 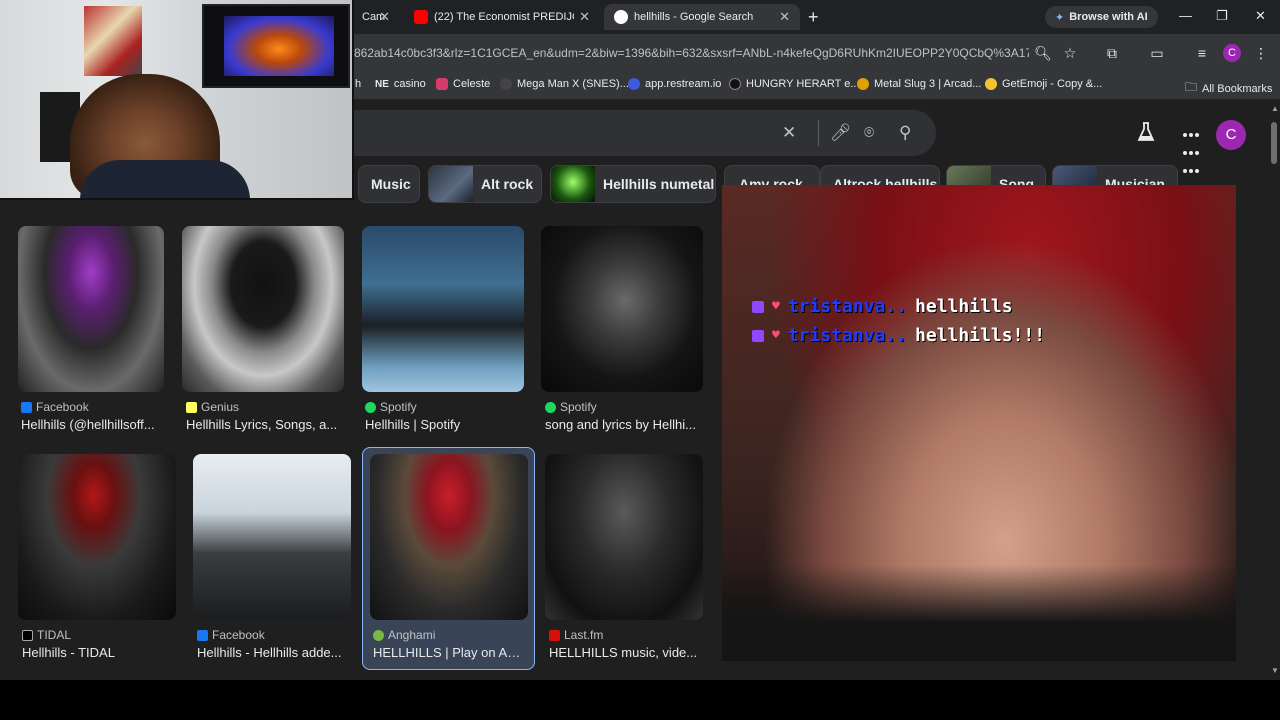 I want to click on bookmark-label: casino, so click(x=409, y=84).